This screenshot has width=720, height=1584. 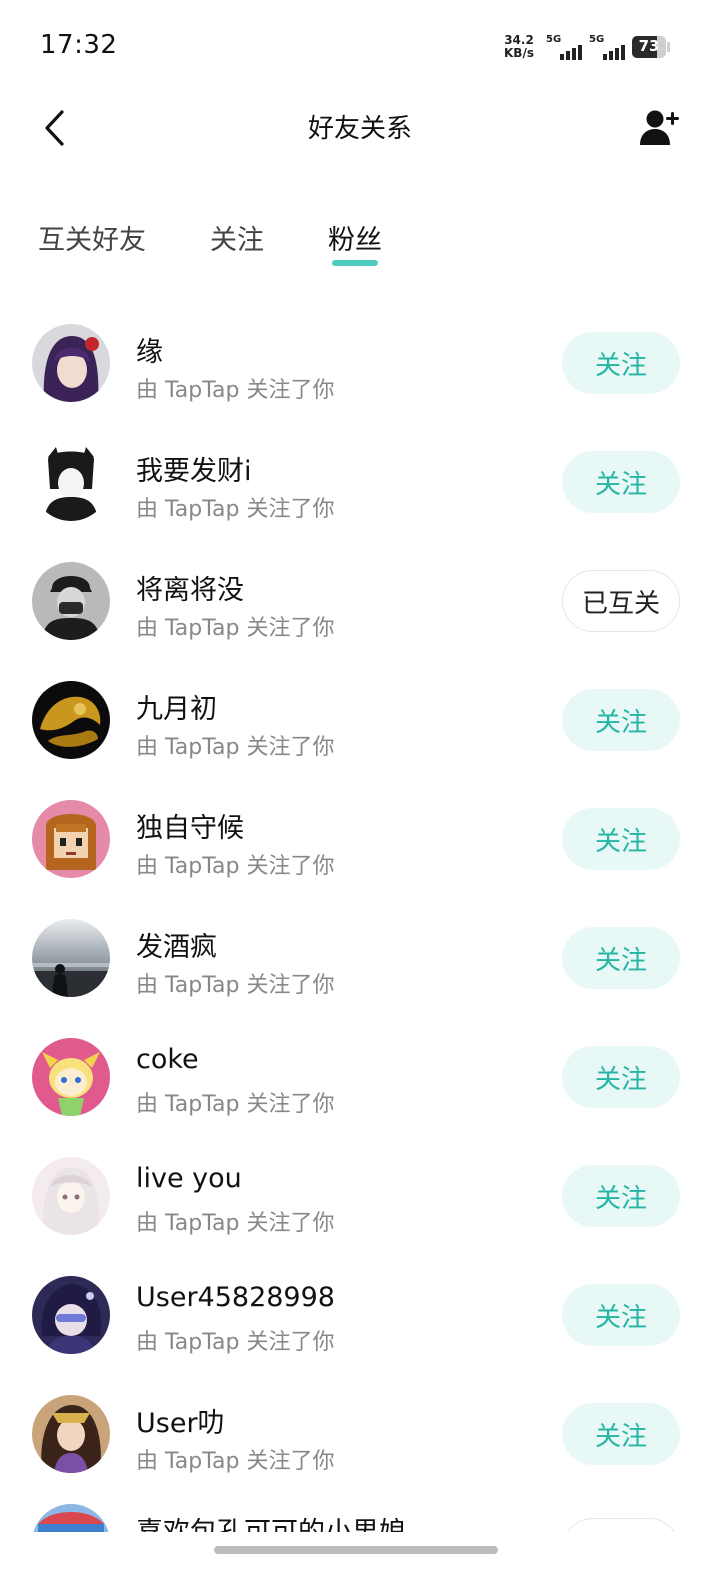 What do you see at coordinates (360, 45) in the screenshot?
I see `status-bar: 17:32 34.2 KB/s 5G 5G 73` at bounding box center [360, 45].